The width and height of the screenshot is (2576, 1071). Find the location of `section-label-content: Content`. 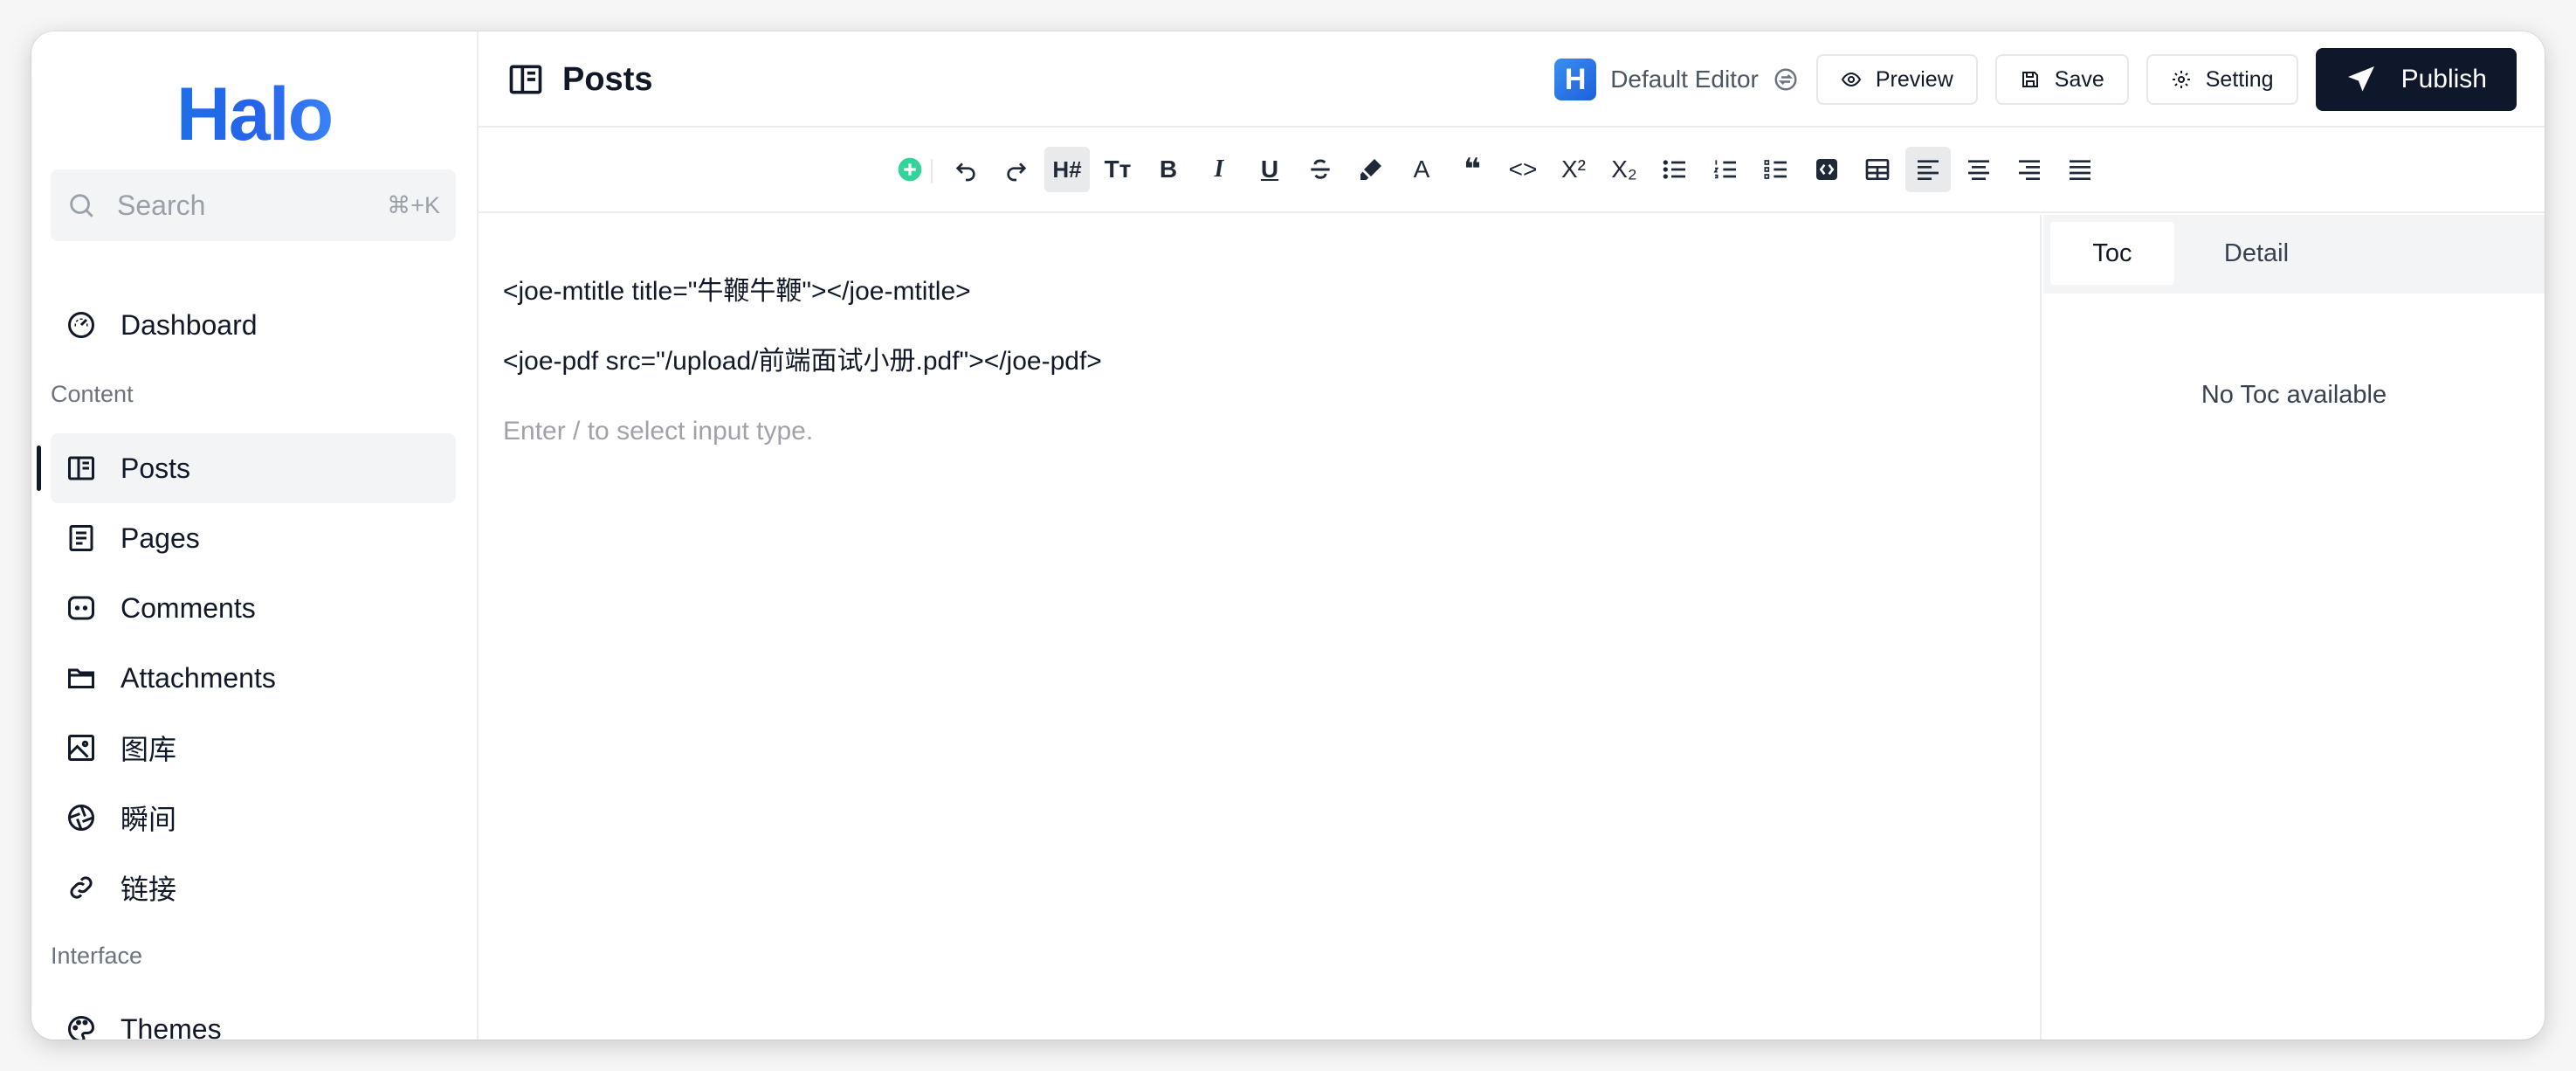

section-label-content: Content is located at coordinates (92, 394).